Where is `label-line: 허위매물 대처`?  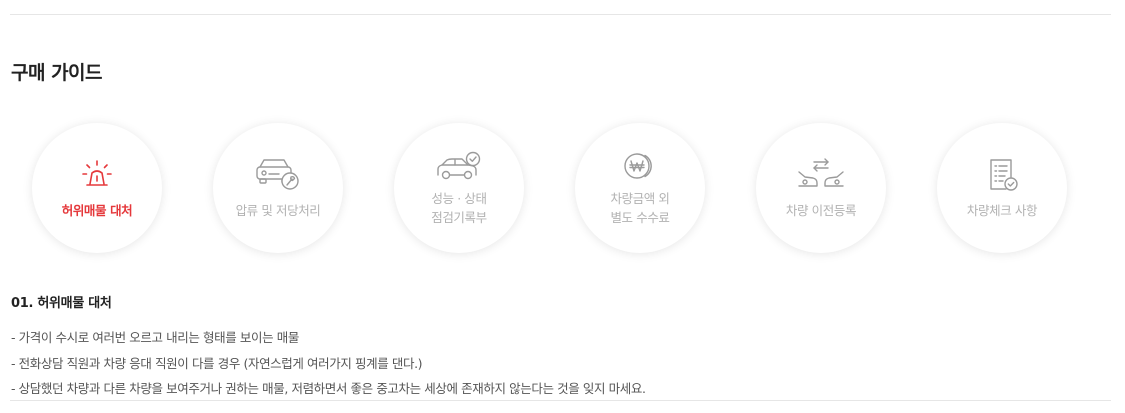
label-line: 허위매물 대처 is located at coordinates (97, 210).